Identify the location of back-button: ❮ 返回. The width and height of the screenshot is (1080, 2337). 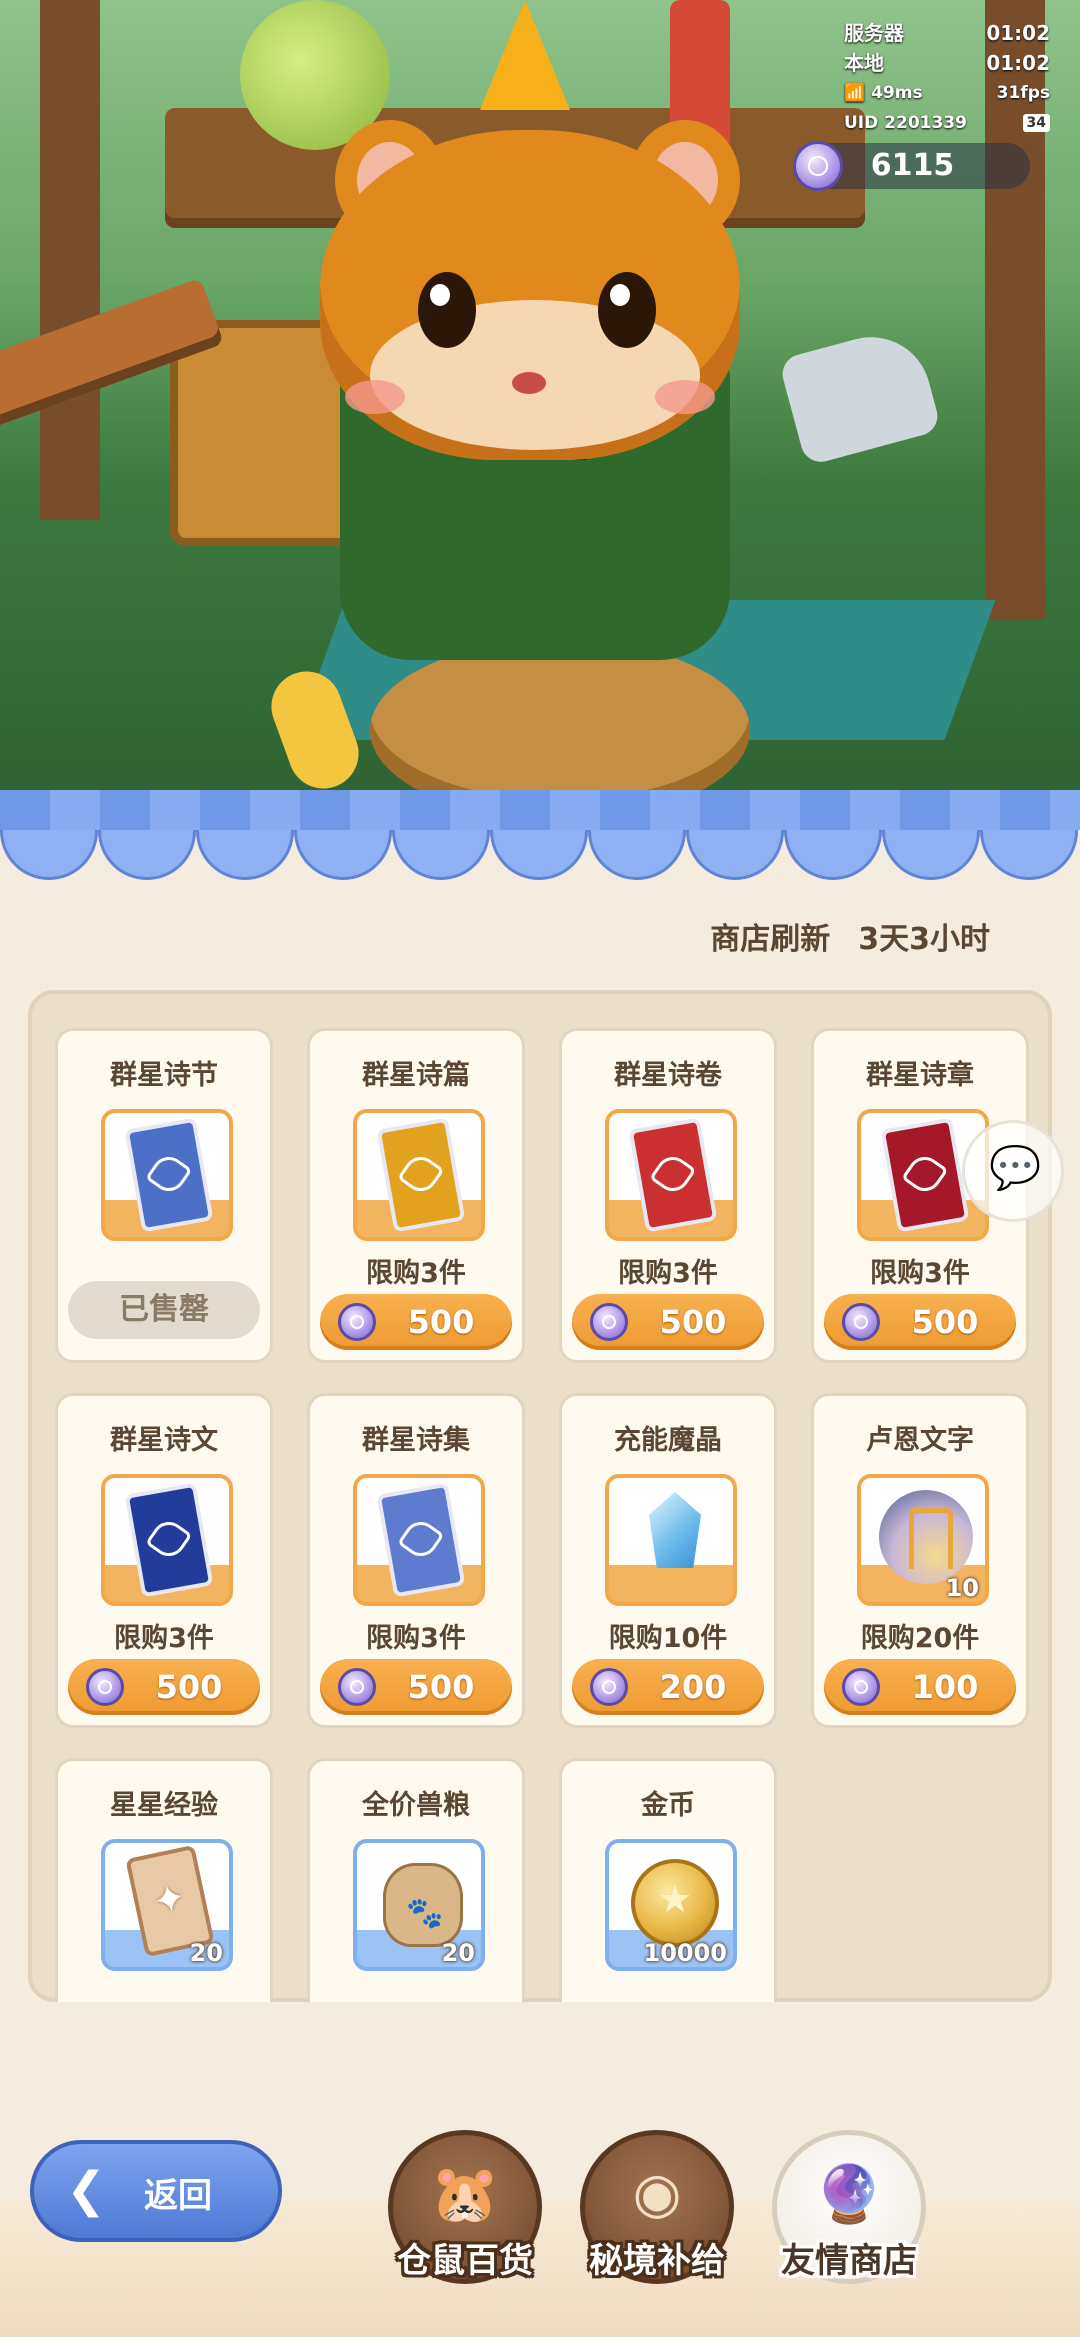
(156, 2191).